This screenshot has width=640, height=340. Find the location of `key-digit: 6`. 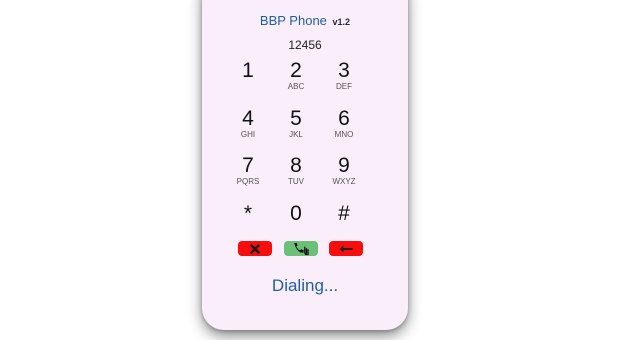

key-digit: 6 is located at coordinates (344, 118).